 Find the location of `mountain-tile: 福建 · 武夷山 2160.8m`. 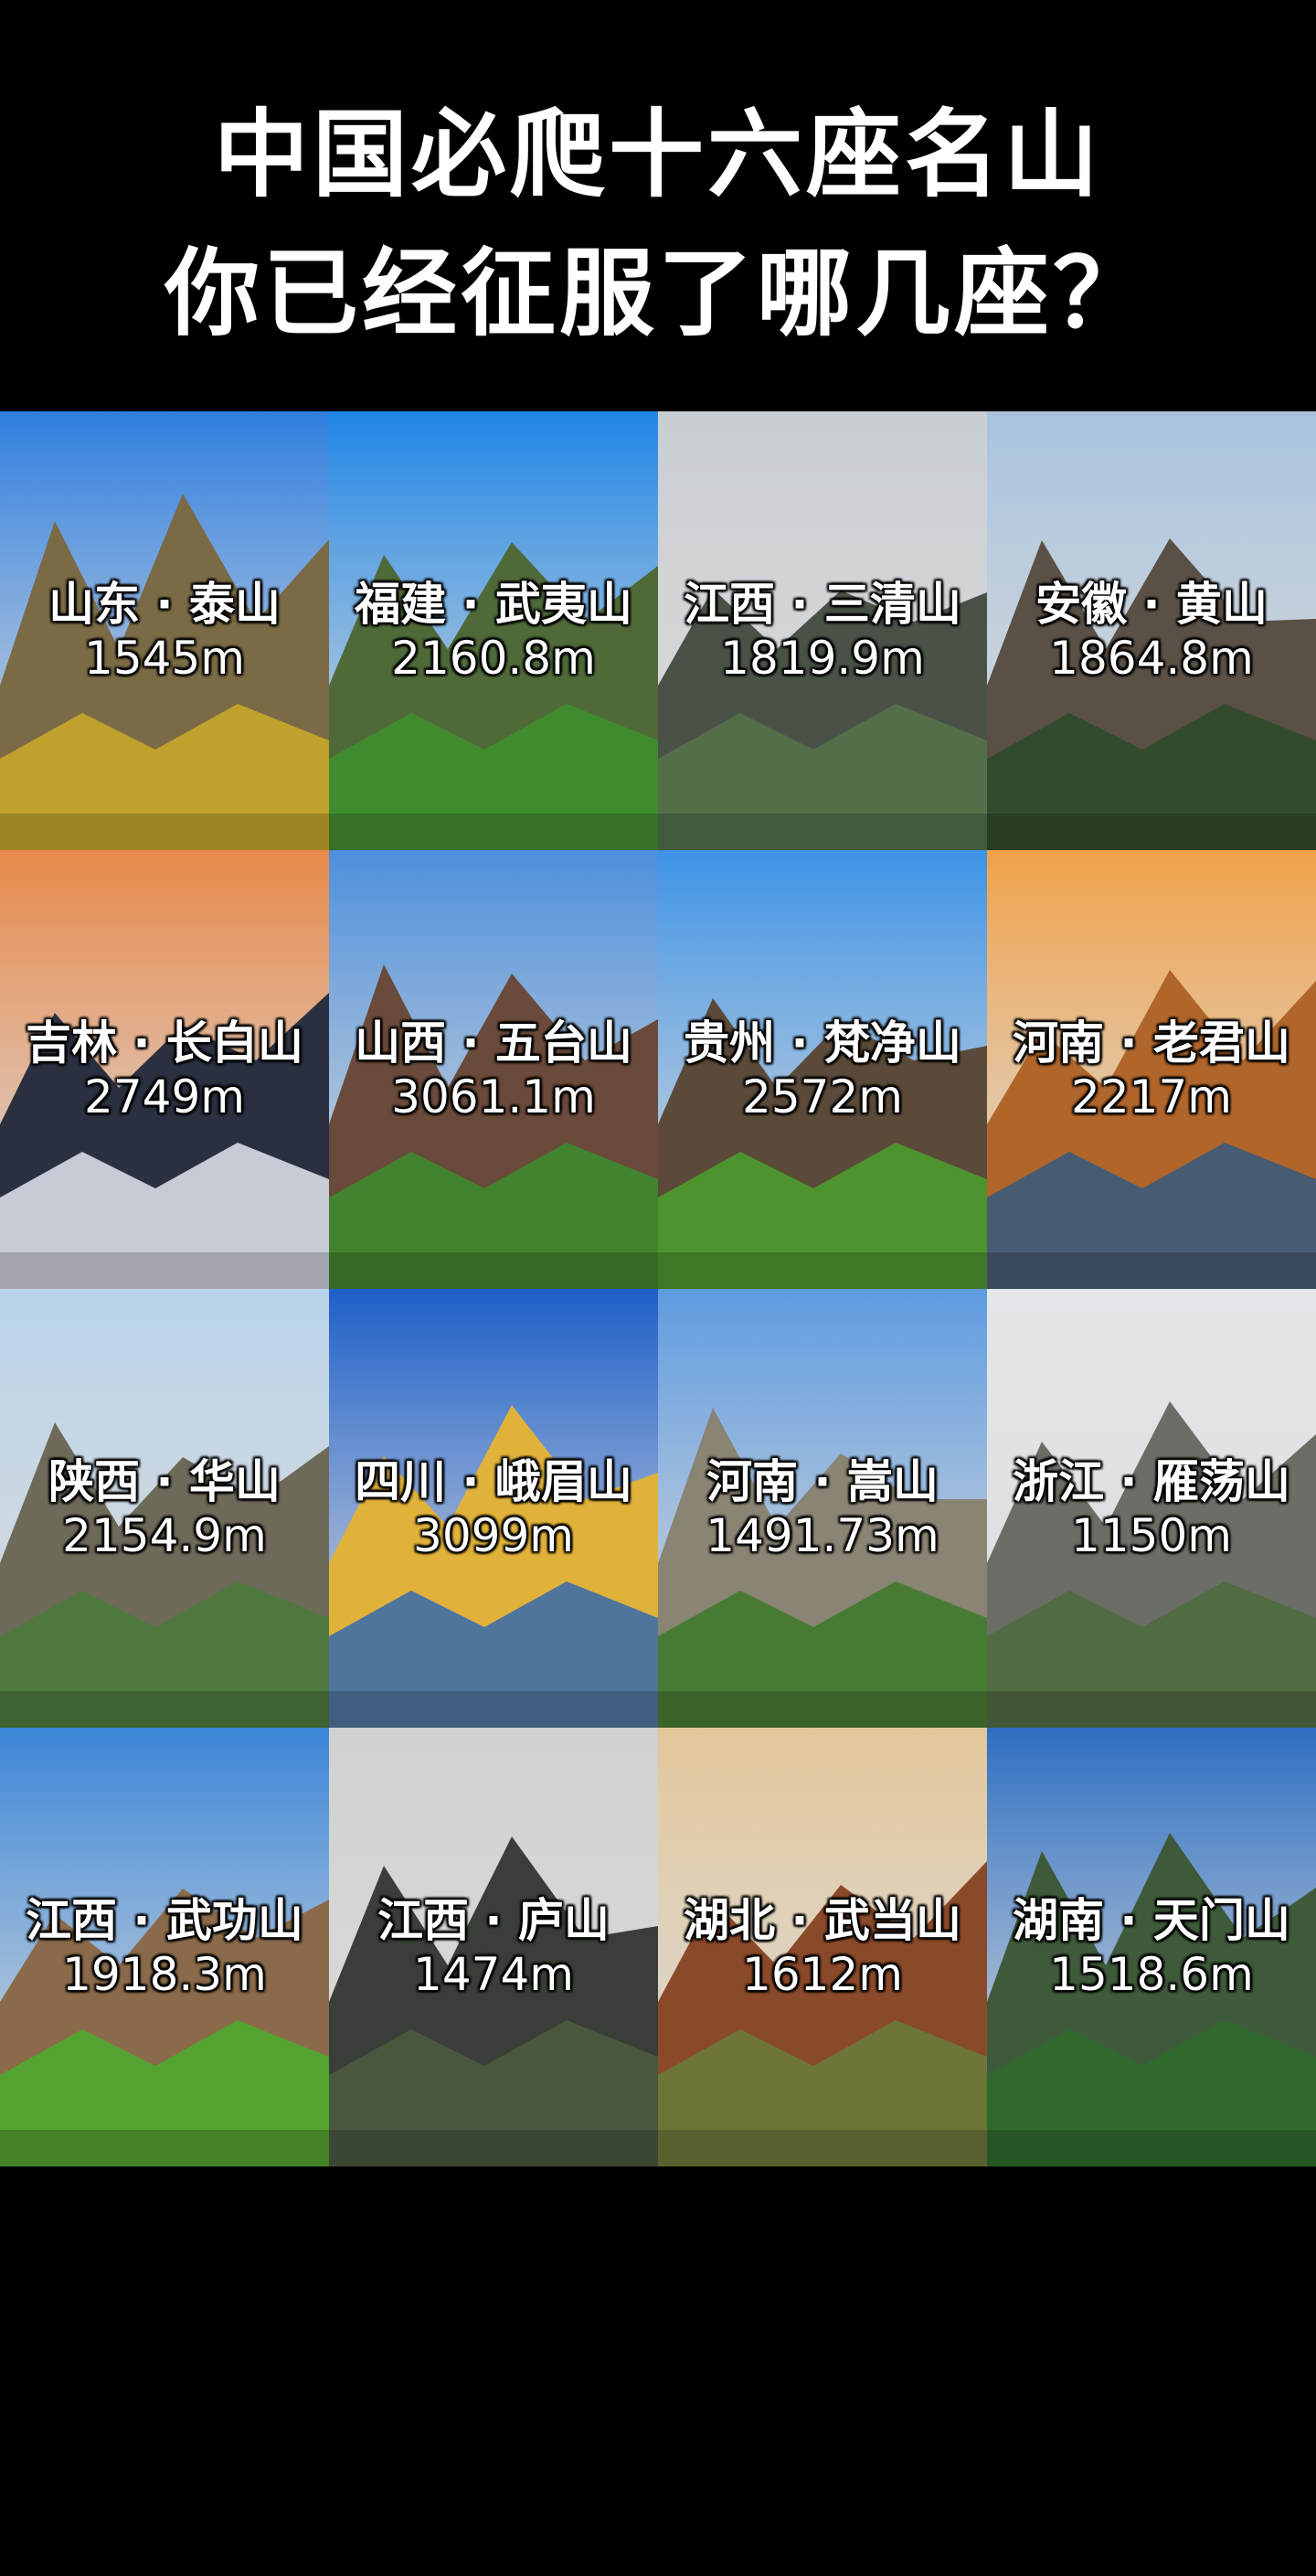

mountain-tile: 福建 · 武夷山 2160.8m is located at coordinates (493, 631).